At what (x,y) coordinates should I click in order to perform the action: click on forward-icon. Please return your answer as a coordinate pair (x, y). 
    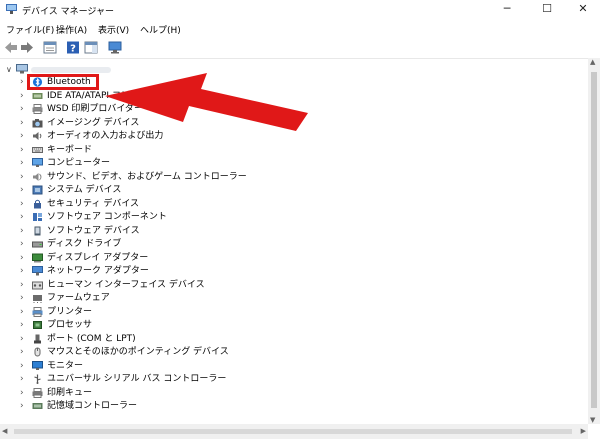
    Looking at the image, I should click on (27, 47).